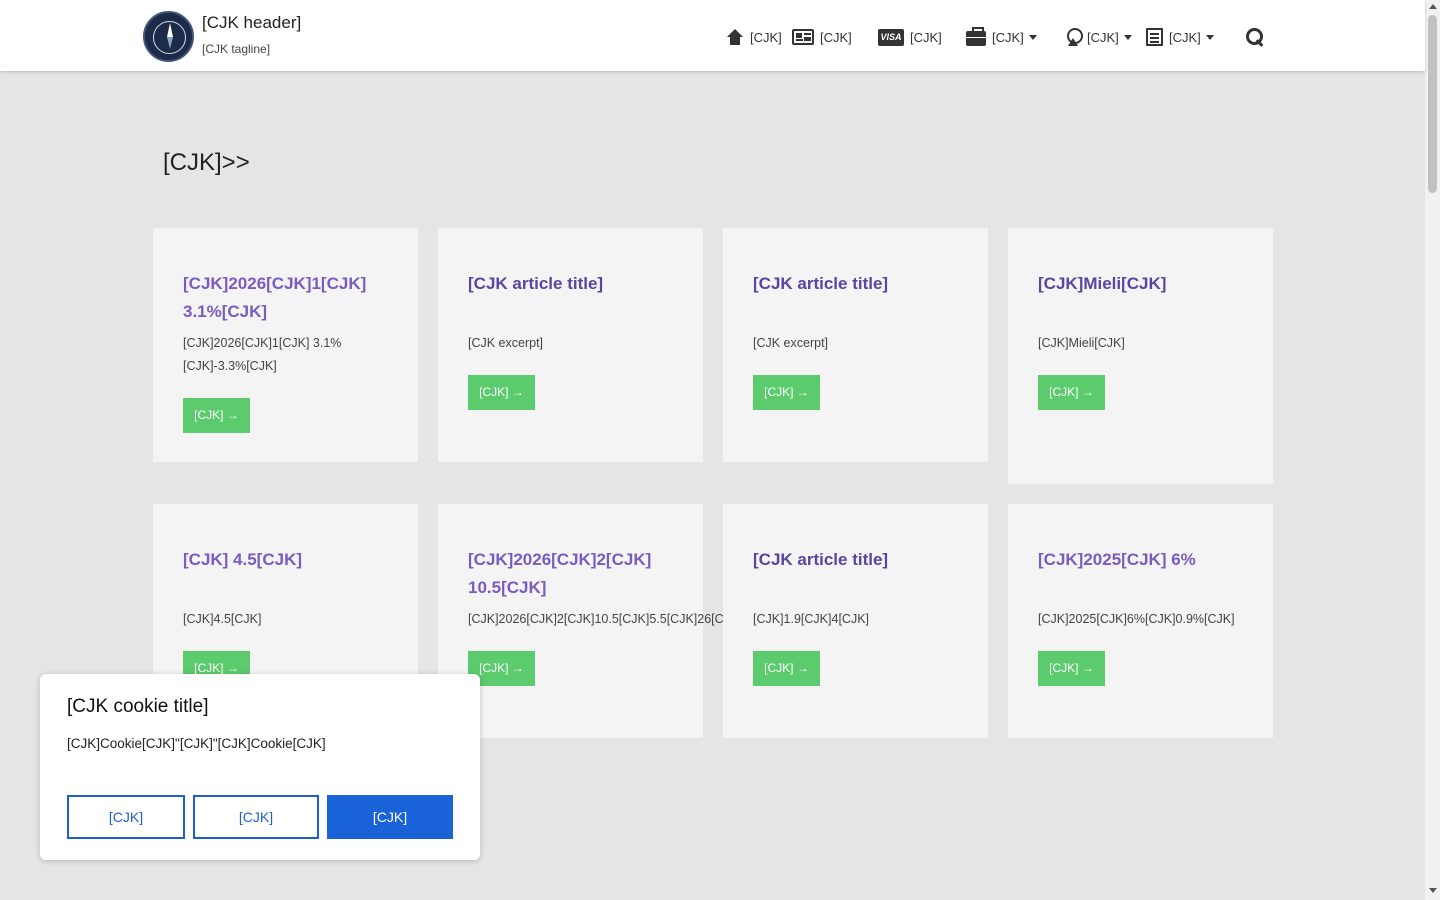 This screenshot has height=900, width=1440. I want to click on nav-item-docs: [CJK], so click(1180, 37).